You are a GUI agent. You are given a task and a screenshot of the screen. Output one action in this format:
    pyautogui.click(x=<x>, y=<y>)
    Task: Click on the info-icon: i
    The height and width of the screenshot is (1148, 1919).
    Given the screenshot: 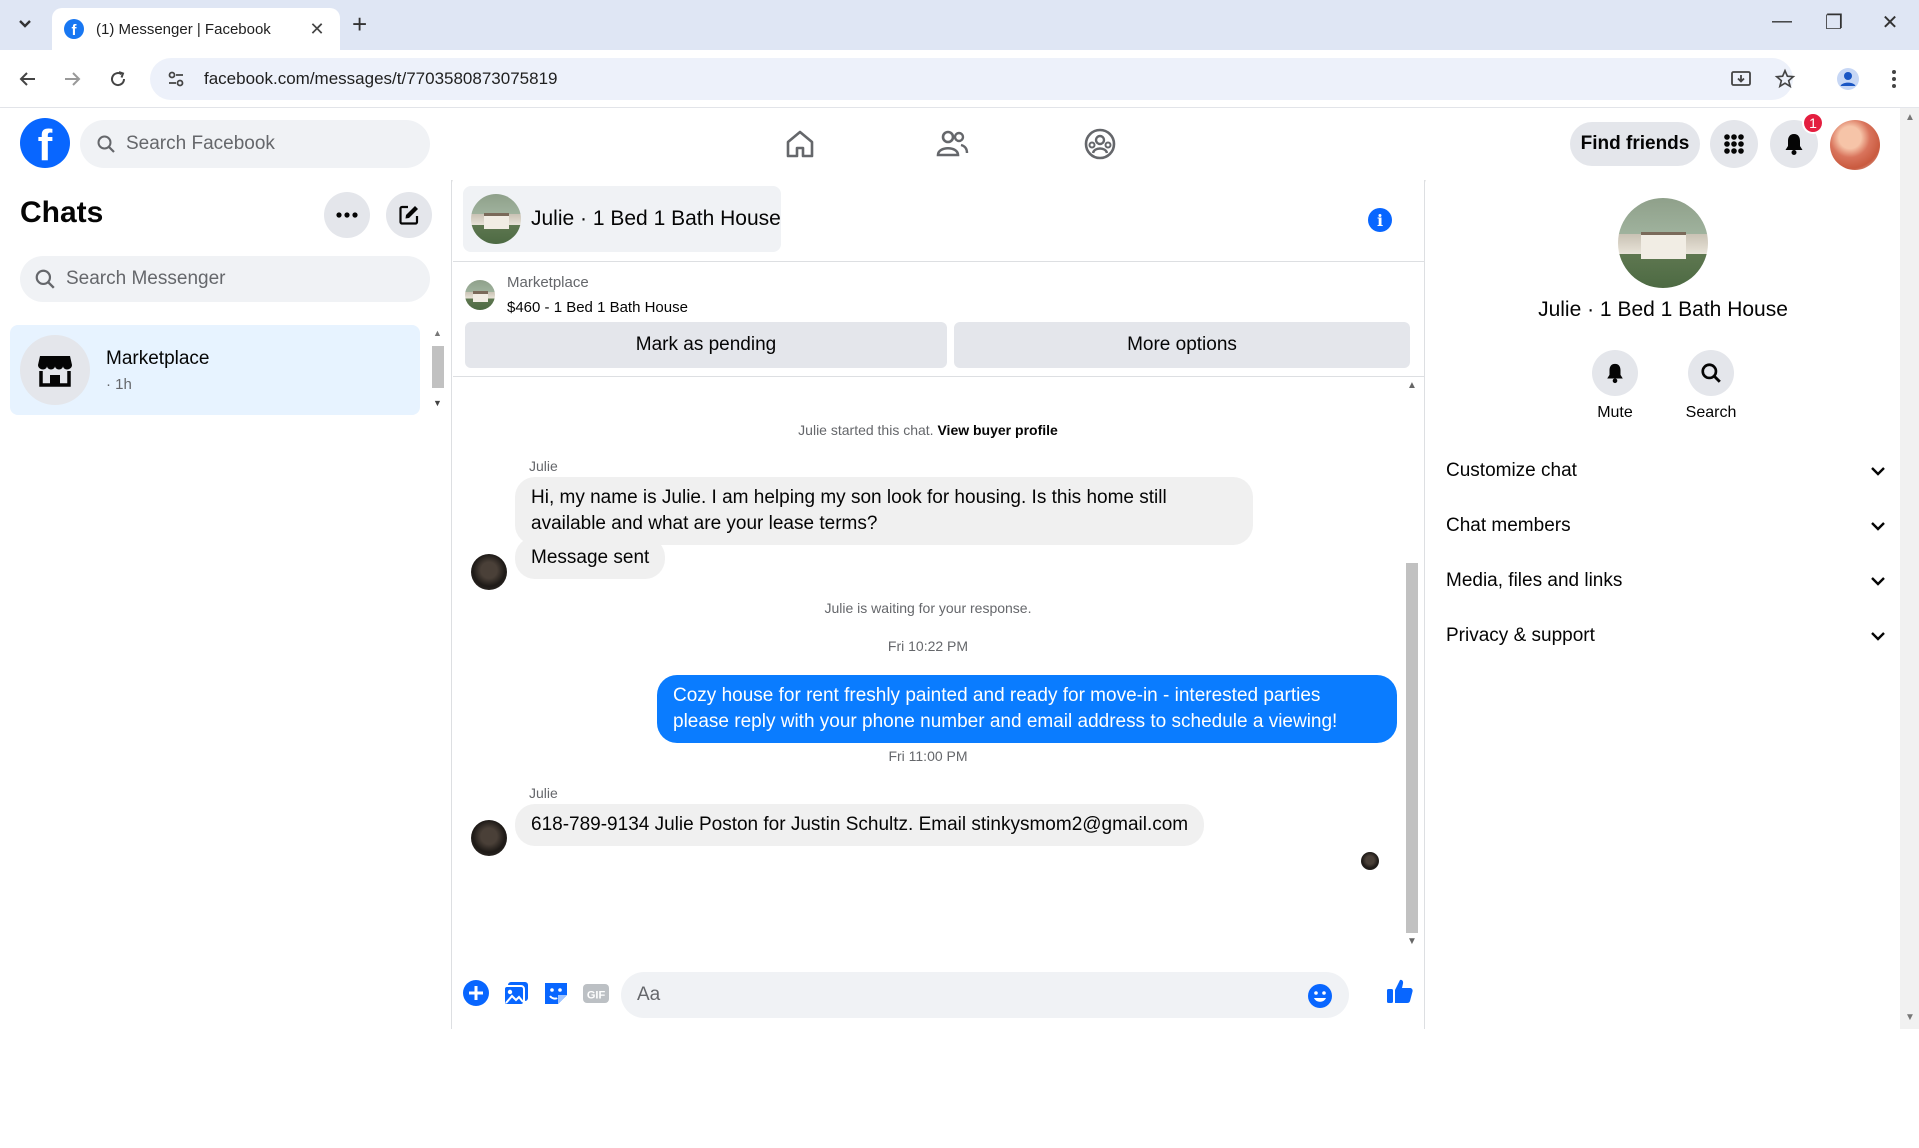 What is the action you would take?
    pyautogui.click(x=1380, y=220)
    